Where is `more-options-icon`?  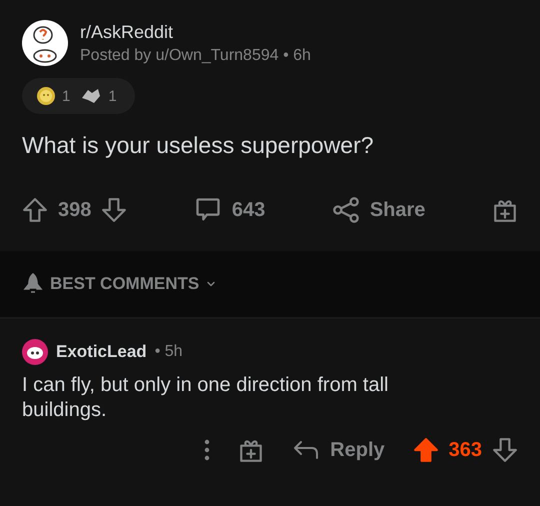 more-options-icon is located at coordinates (207, 450).